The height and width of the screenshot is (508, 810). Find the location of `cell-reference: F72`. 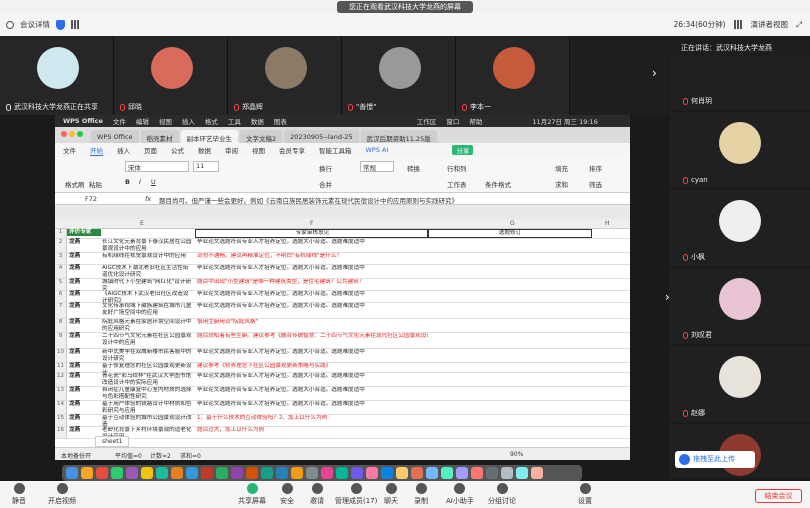

cell-reference: F72 is located at coordinates (91, 199).